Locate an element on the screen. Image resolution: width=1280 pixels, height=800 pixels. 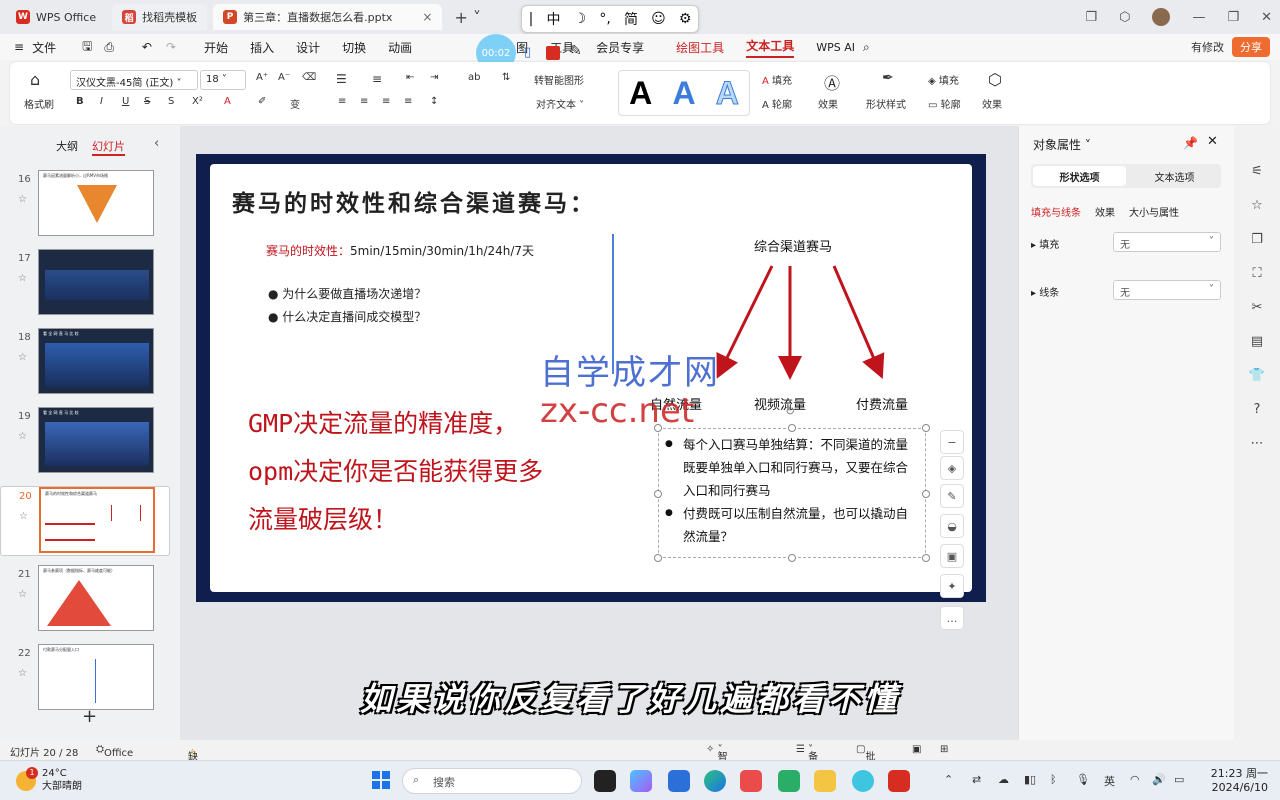
emoji-icon: ☺ is located at coordinates (658, 19).